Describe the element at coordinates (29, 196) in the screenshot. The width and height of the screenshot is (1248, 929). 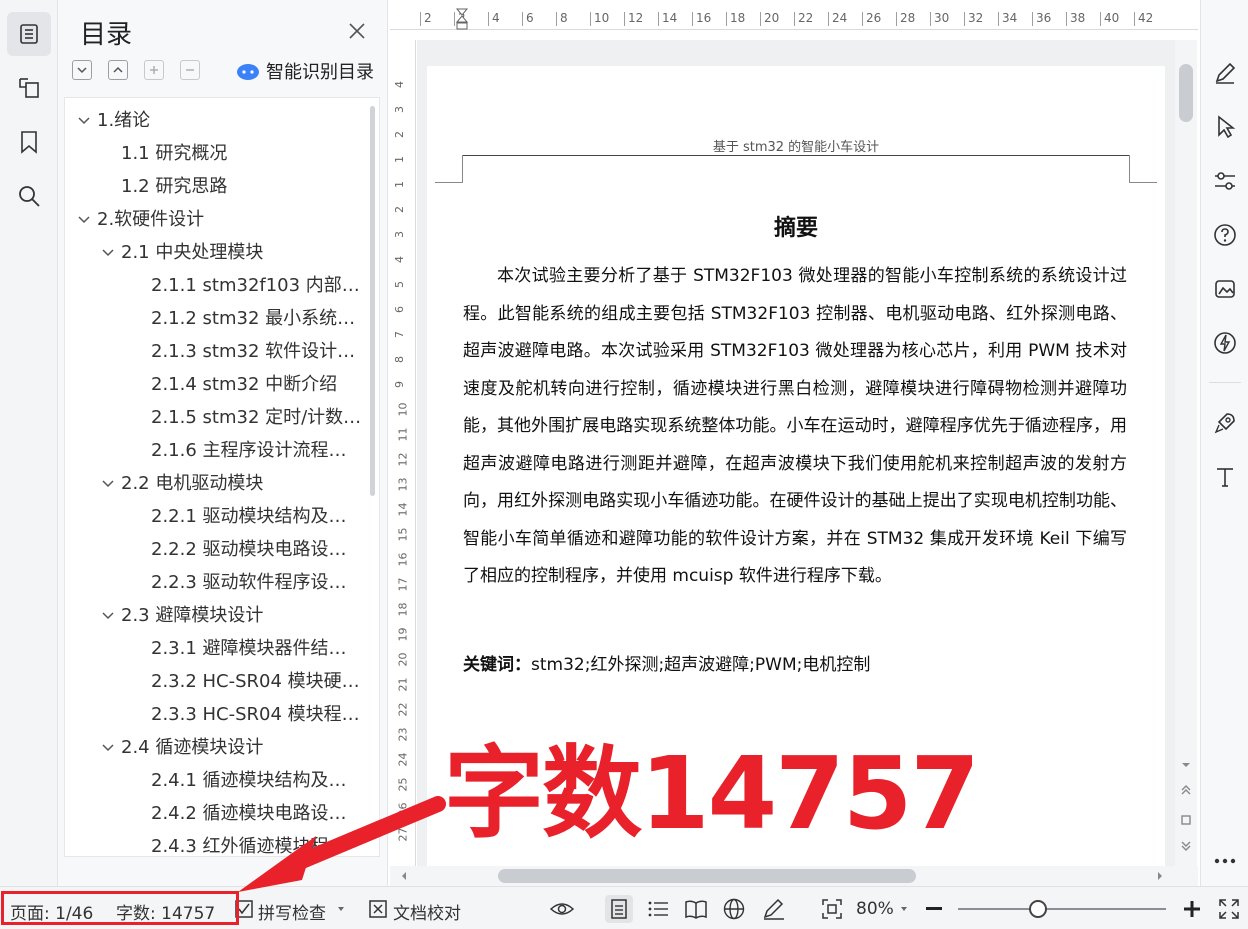
I see `search-icon` at that location.